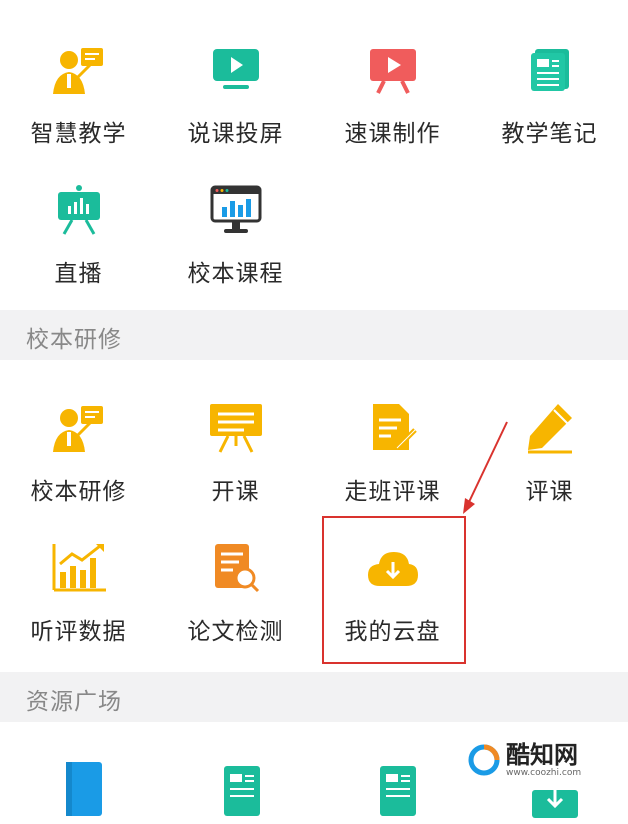  I want to click on presentation-icon, so click(236, 428).